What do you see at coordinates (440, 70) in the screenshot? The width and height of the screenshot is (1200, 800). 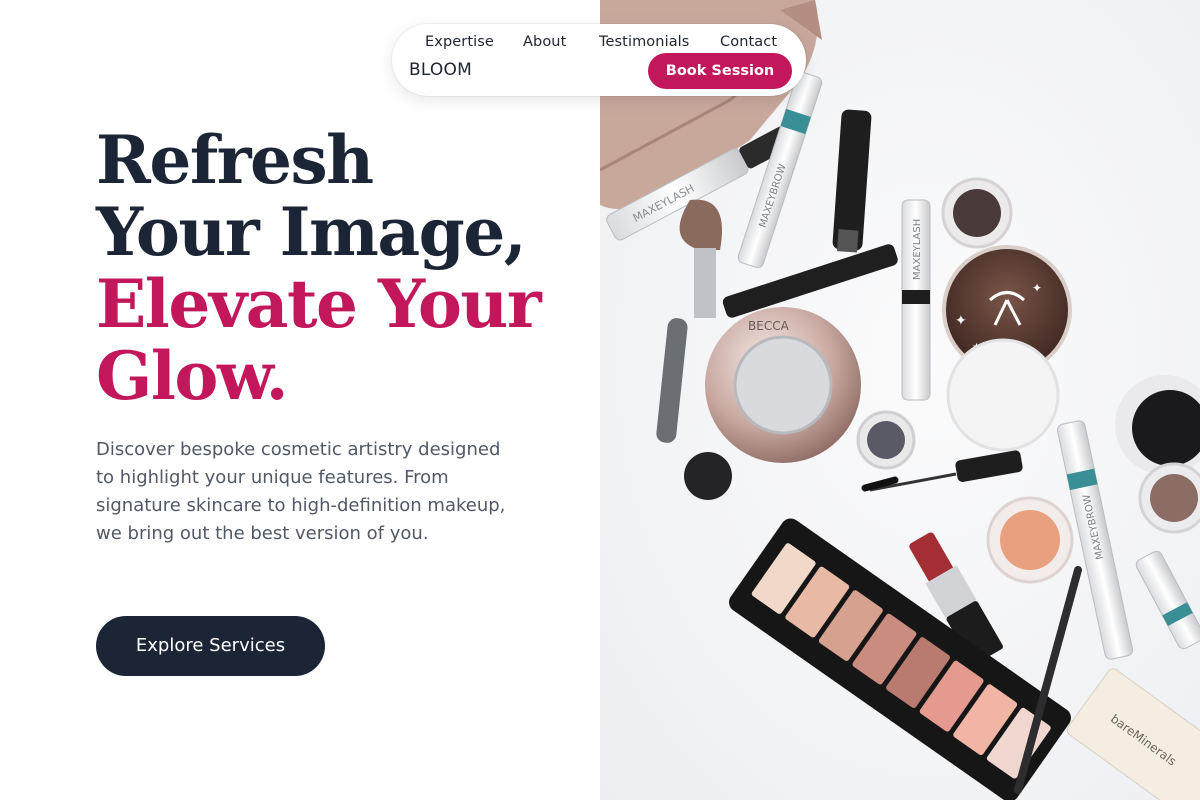 I see `brand-logo: BLOOM` at bounding box center [440, 70].